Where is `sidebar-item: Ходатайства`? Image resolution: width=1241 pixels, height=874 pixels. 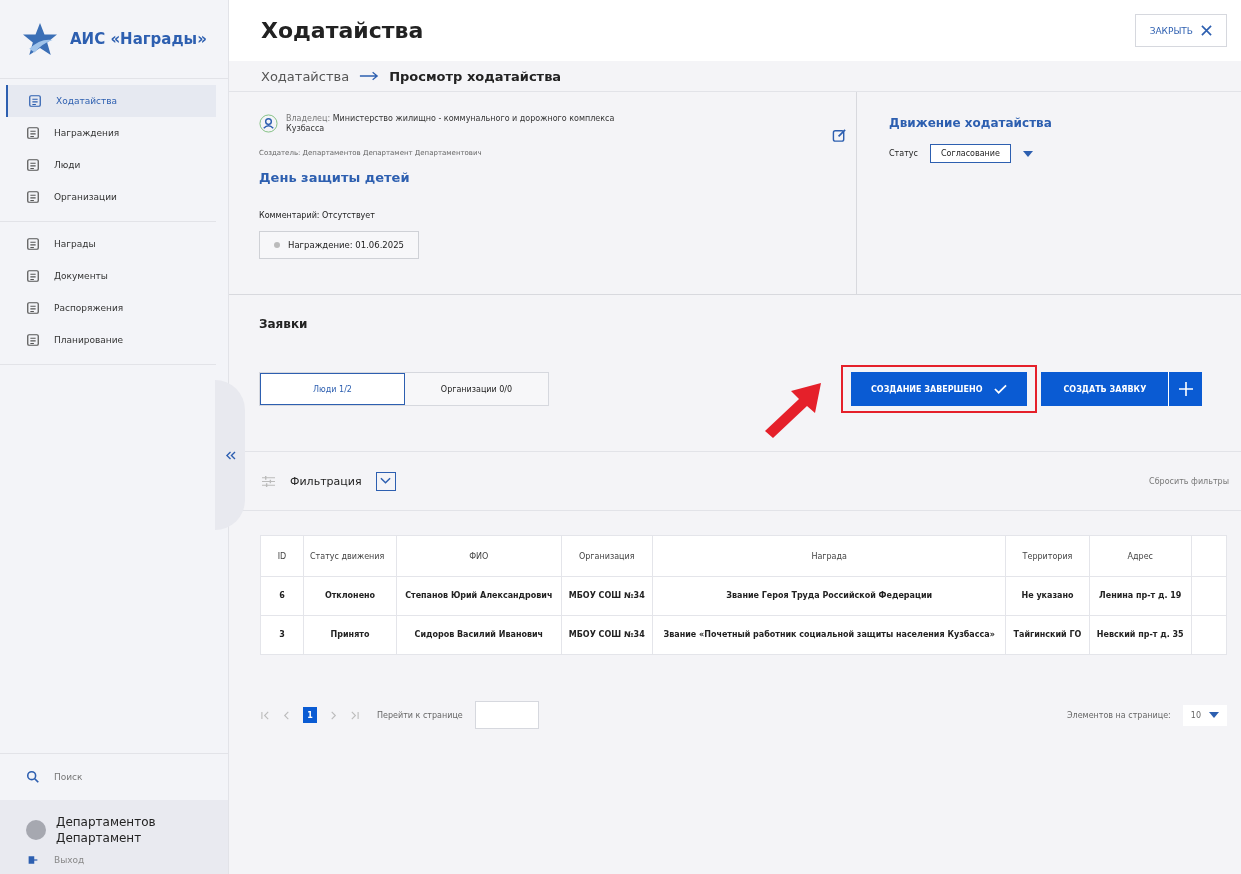
sidebar-item: Ходатайства is located at coordinates (111, 101).